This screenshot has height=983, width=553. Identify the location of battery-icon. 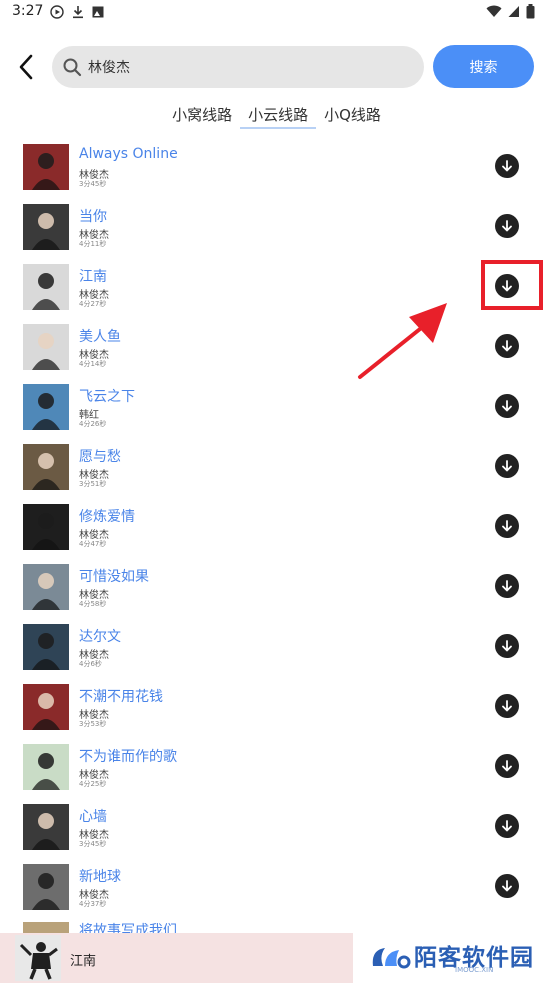
(530, 11).